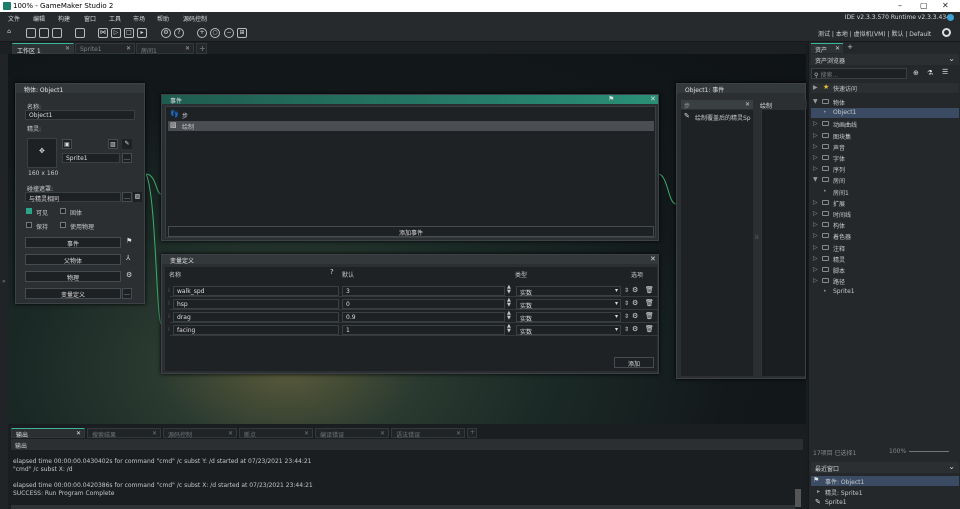 The width and height of the screenshot is (960, 509). What do you see at coordinates (4, 281) in the screenshot?
I see `expand-left-icon: »` at bounding box center [4, 281].